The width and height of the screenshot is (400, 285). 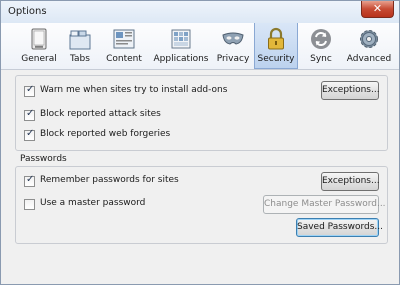 I want to click on pane-general: General, so click(x=39, y=46).